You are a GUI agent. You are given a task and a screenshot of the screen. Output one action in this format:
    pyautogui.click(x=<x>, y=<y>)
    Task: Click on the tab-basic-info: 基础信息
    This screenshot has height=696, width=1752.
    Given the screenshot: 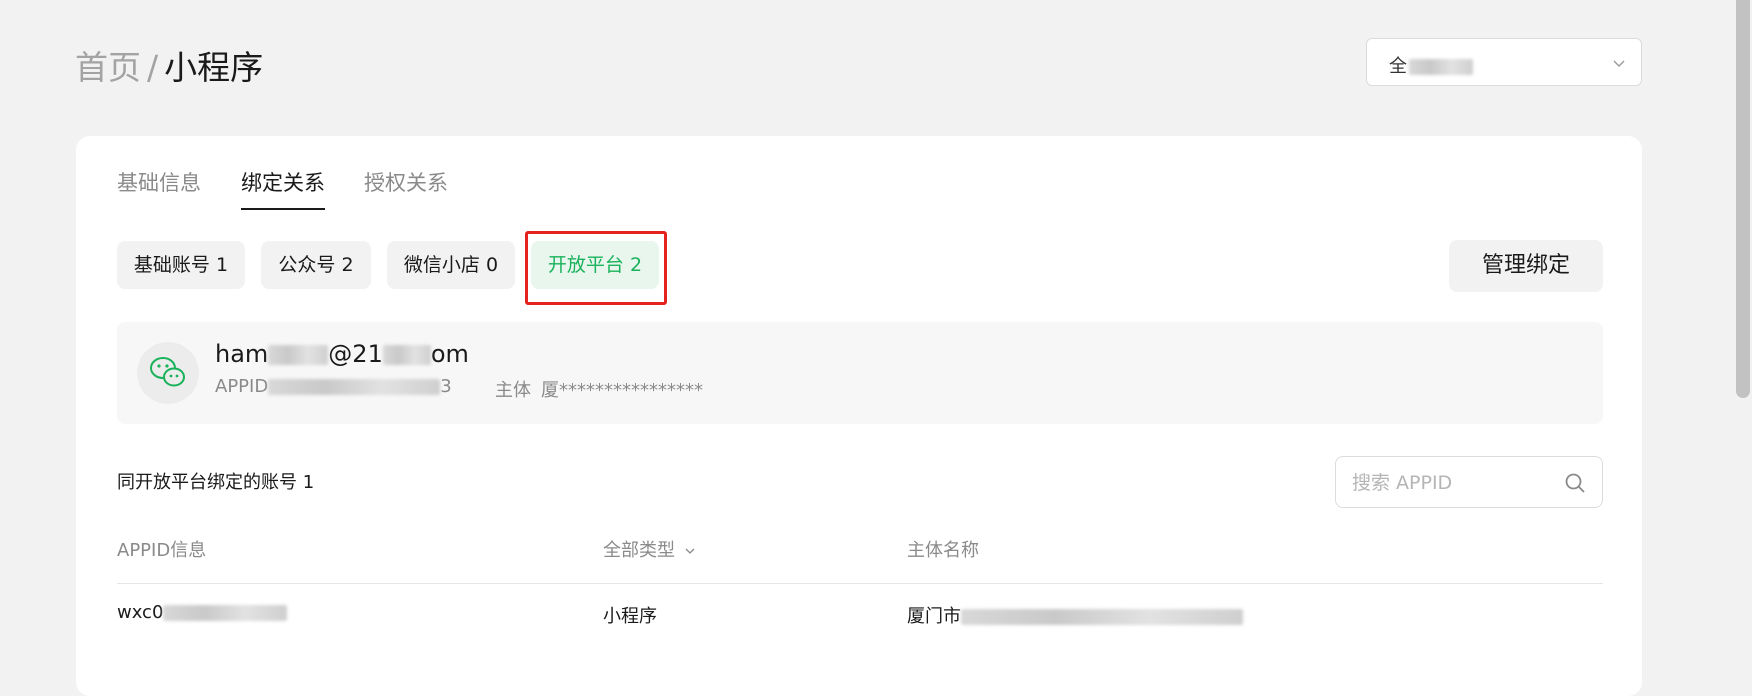 What is the action you would take?
    pyautogui.click(x=159, y=183)
    